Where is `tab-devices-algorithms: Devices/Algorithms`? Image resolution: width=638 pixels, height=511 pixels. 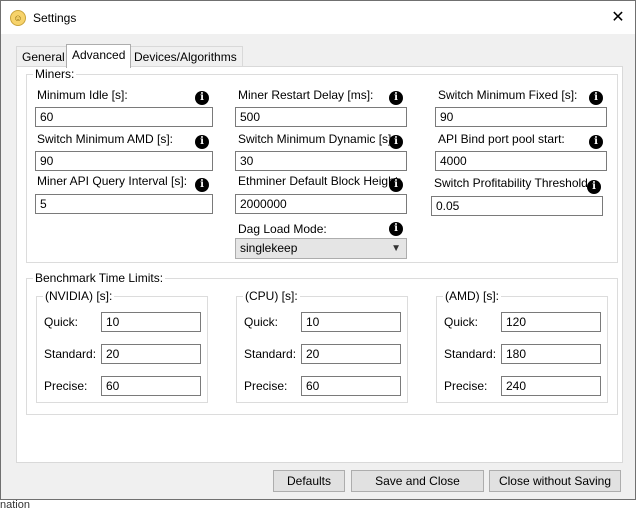
tab-devices-algorithms: Devices/Algorithms is located at coordinates (185, 56).